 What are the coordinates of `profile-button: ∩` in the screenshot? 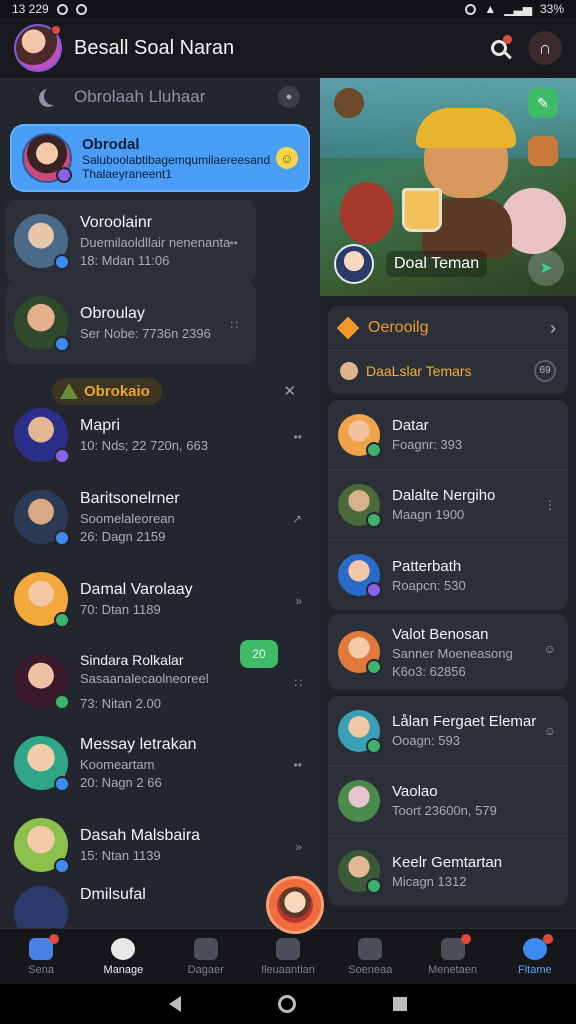 It's located at (545, 48).